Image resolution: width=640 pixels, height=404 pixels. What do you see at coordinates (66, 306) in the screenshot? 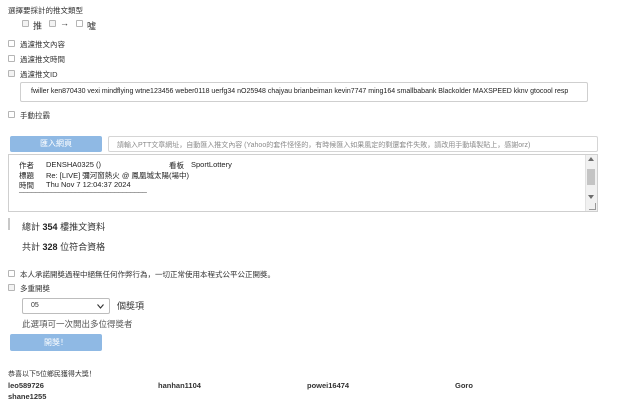
I see `prize-count-select: 05` at bounding box center [66, 306].